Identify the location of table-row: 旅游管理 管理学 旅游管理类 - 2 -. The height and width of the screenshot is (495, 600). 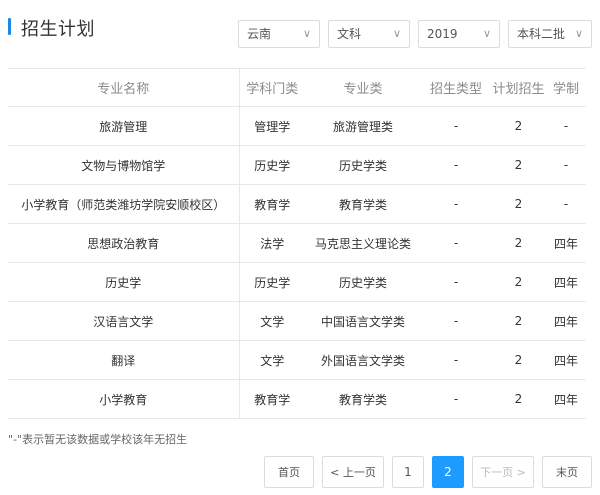
(297, 126).